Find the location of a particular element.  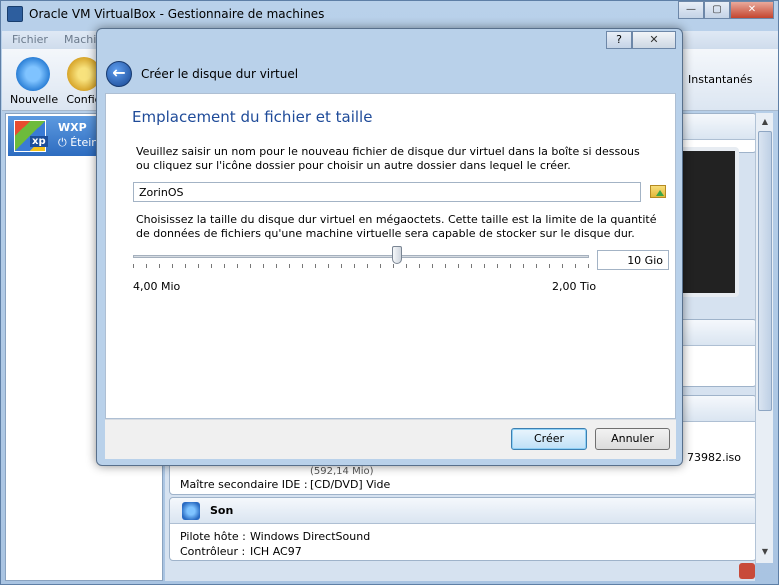

maximize-button: ▢ is located at coordinates (717, 10).